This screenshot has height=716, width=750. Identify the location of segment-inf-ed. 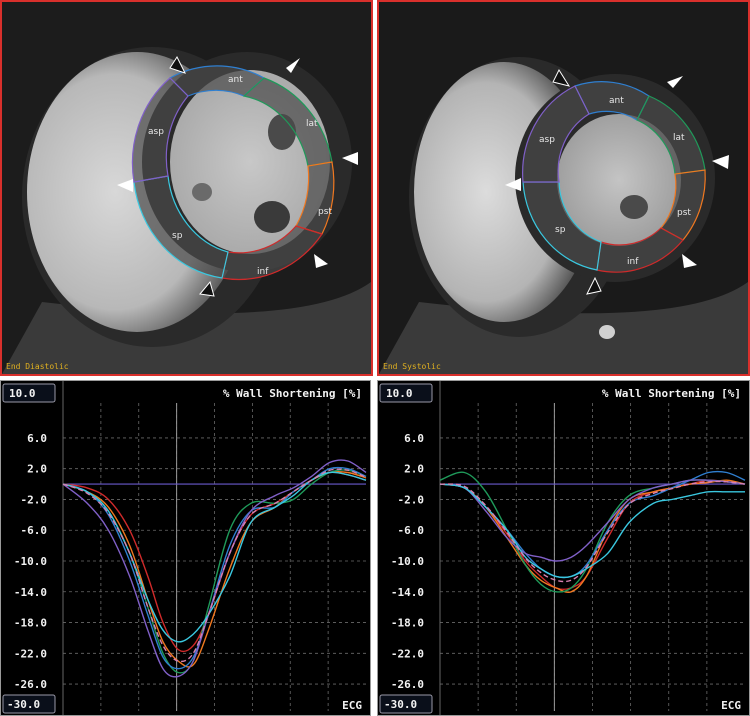
(272, 253).